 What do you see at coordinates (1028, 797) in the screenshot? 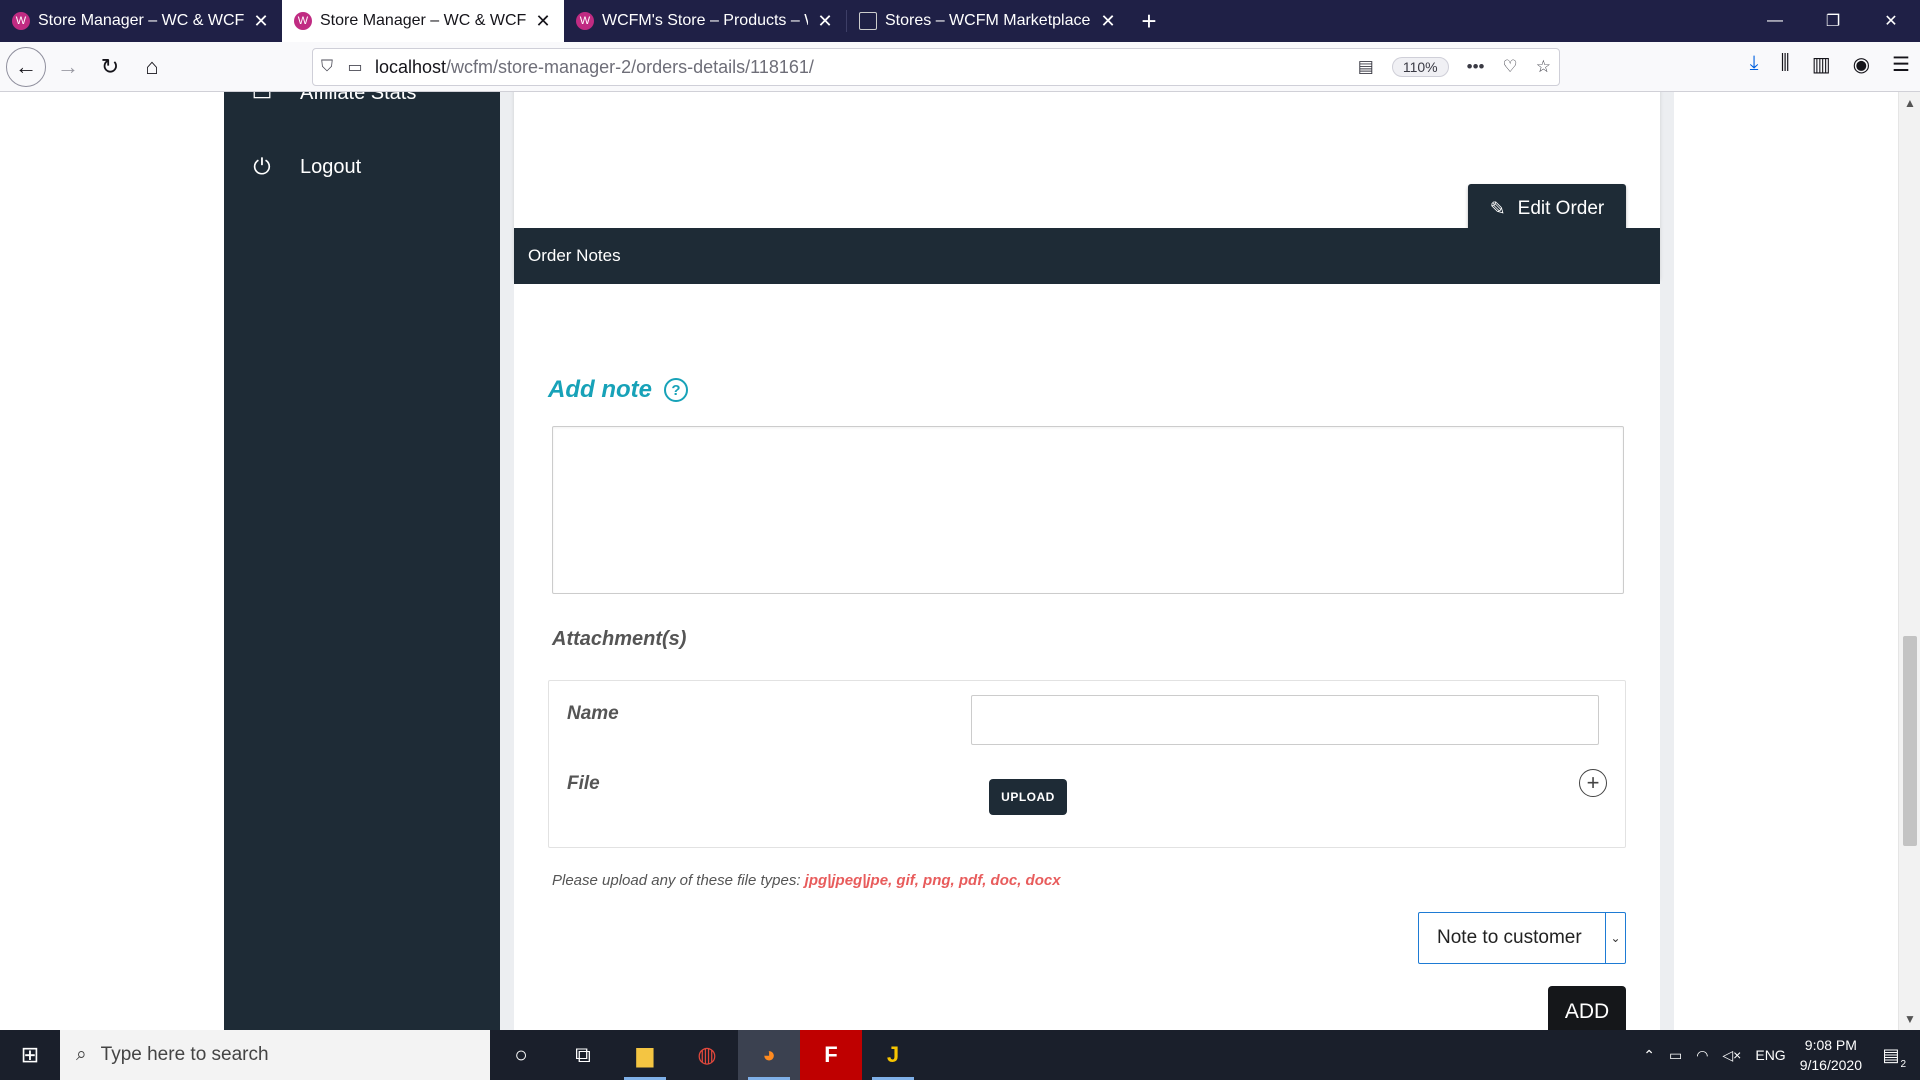
I see `upload-button: UPLOAD` at bounding box center [1028, 797].